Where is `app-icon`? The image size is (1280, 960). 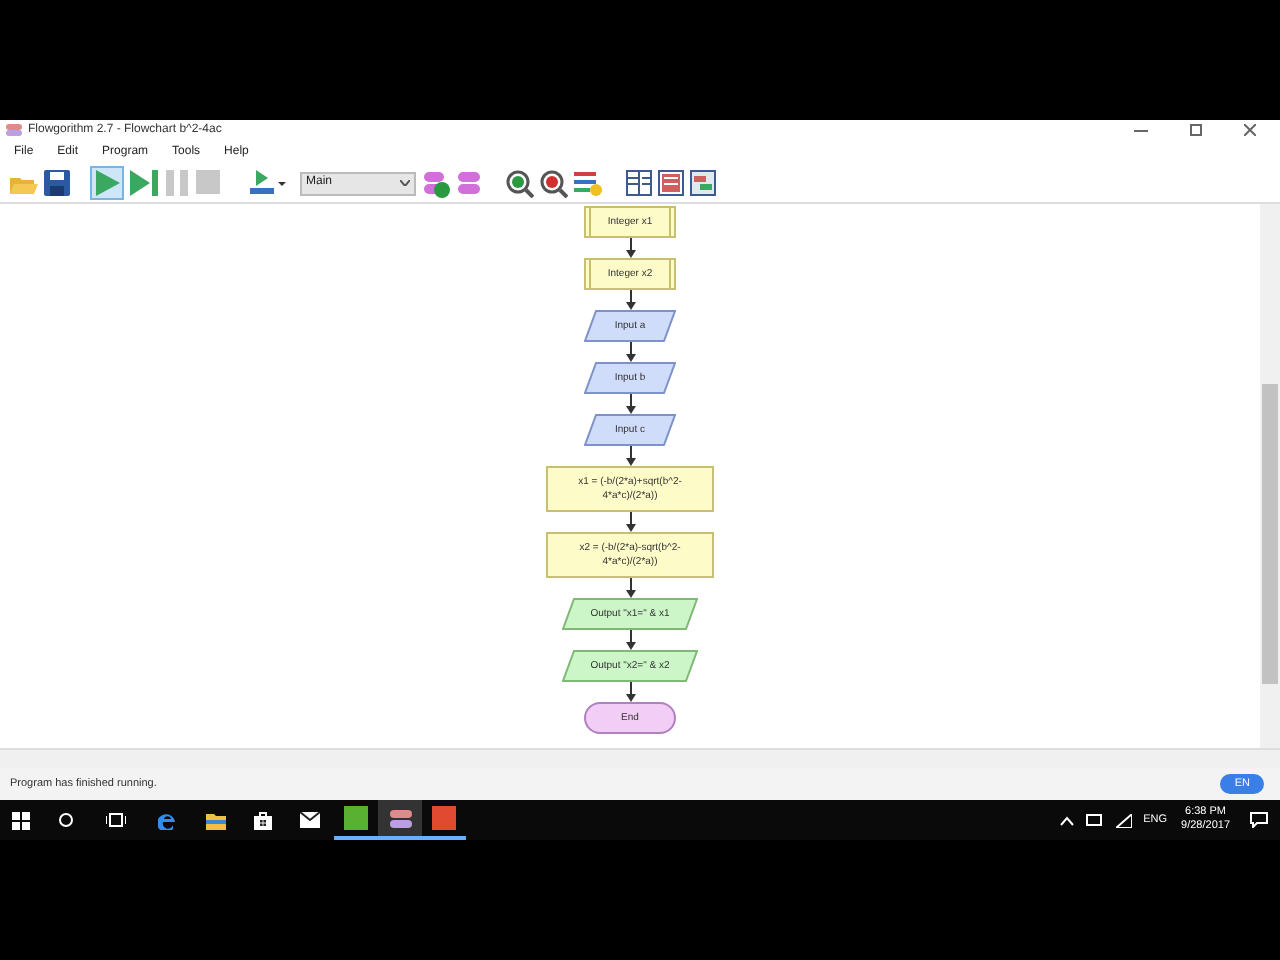 app-icon is located at coordinates (14, 130).